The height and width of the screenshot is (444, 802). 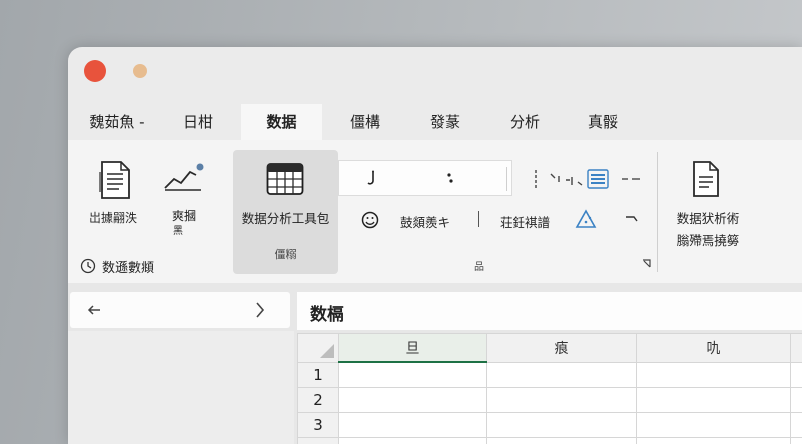 I want to click on close-button, so click(x=95, y=71).